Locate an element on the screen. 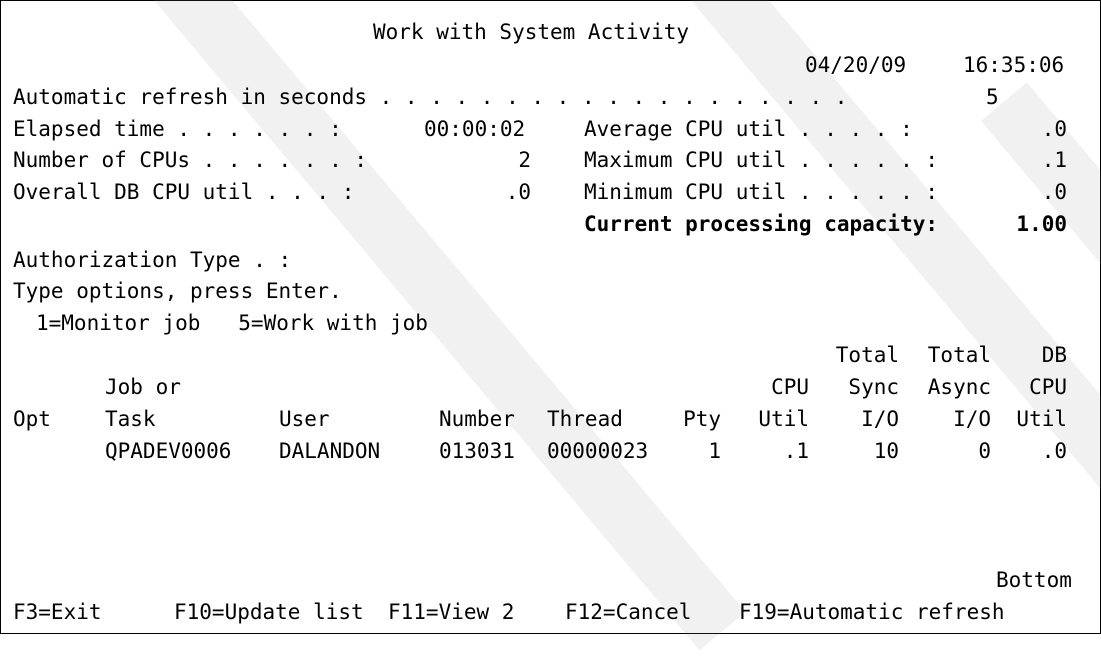 The image size is (1101, 657). number-of-cpus-value: 2 is located at coordinates (524, 160).